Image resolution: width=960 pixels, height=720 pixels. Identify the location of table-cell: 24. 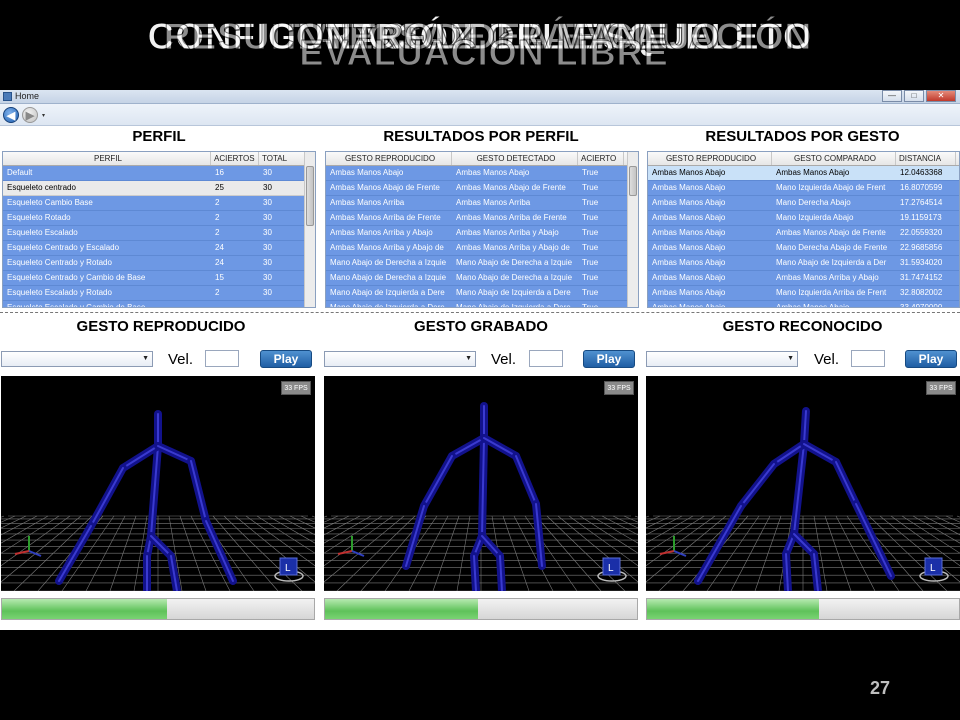
(219, 247).